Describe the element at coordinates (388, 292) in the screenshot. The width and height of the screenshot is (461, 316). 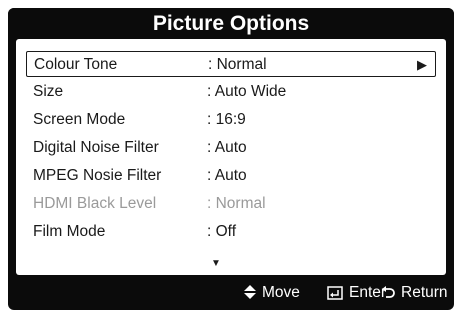
I see `return-icon` at that location.